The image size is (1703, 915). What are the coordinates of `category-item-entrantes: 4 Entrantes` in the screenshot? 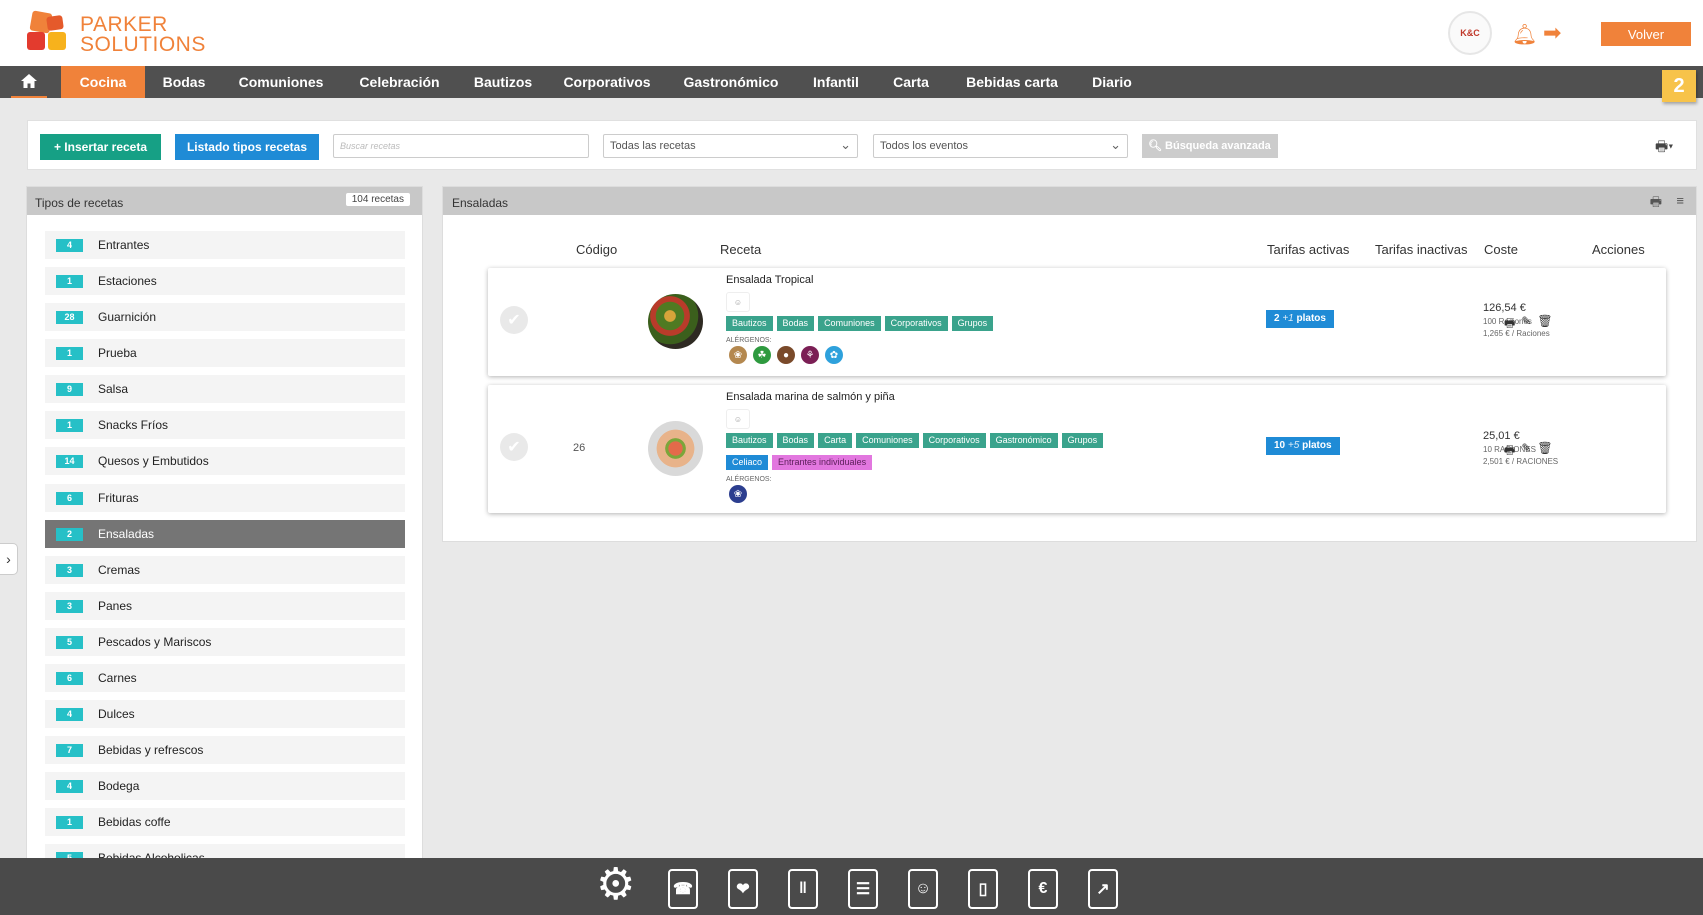 It's located at (225, 245).